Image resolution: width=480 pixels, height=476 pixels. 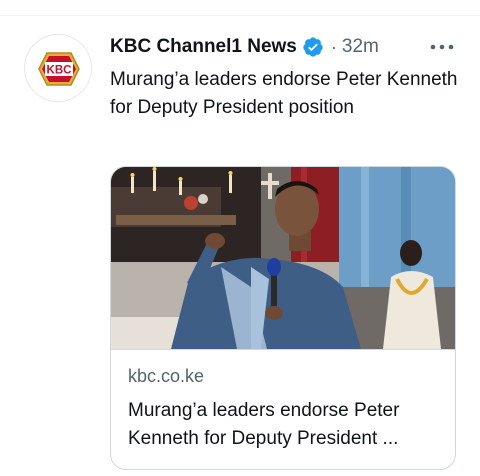 What do you see at coordinates (360, 47) in the screenshot?
I see `timestamp: 32m` at bounding box center [360, 47].